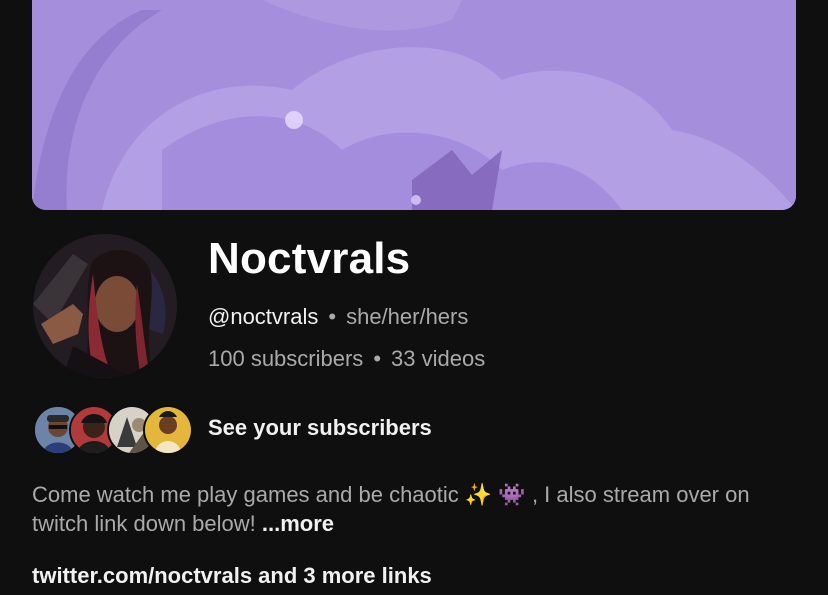  I want to click on channel-avatar, so click(105, 306).